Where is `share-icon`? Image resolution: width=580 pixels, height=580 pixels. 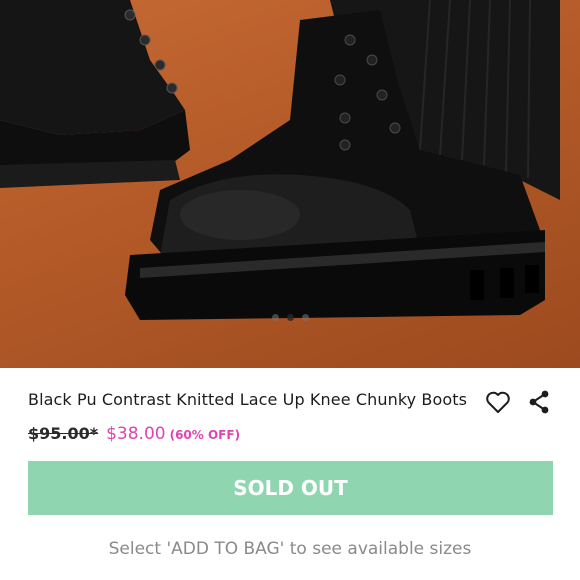 share-icon is located at coordinates (539, 402).